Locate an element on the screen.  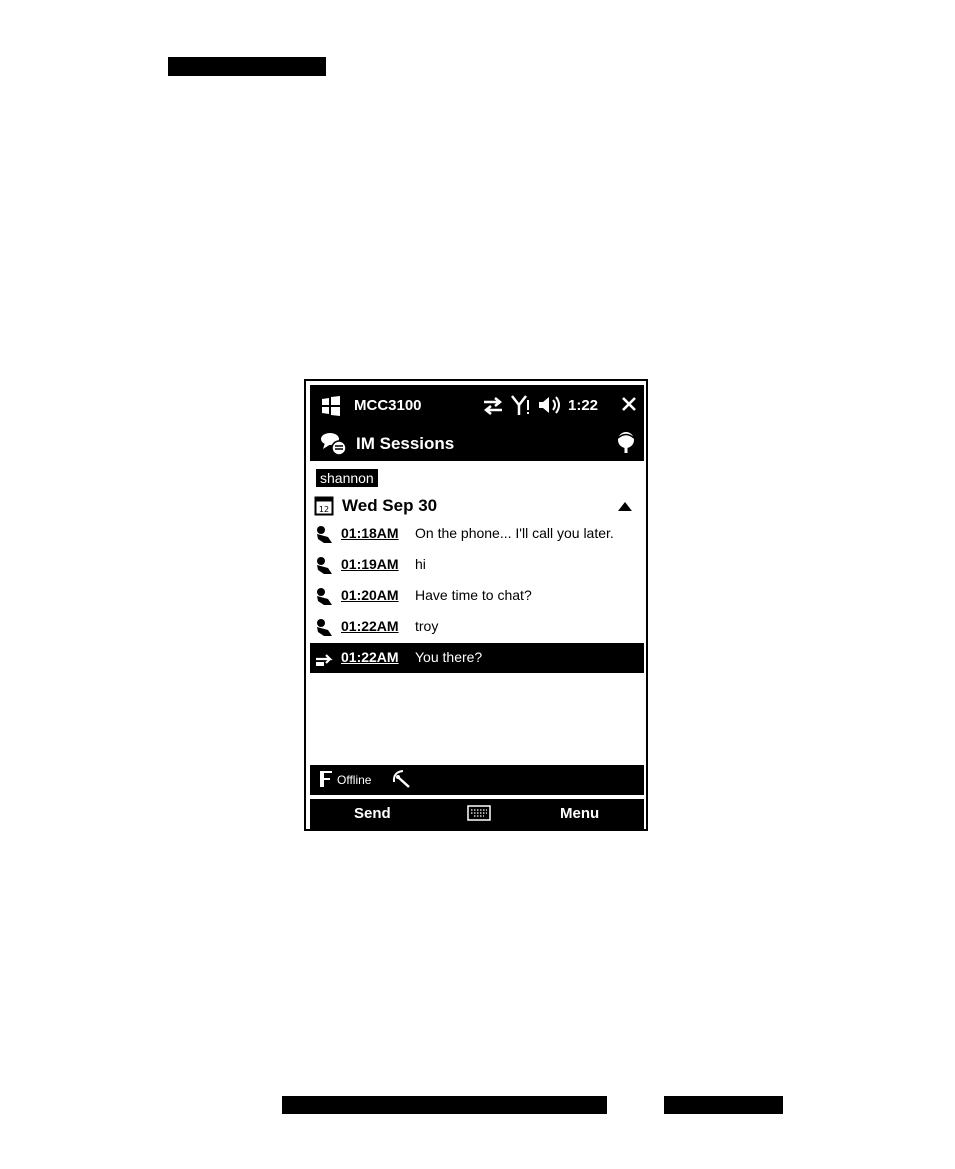
message-text: troy is located at coordinates (427, 626).